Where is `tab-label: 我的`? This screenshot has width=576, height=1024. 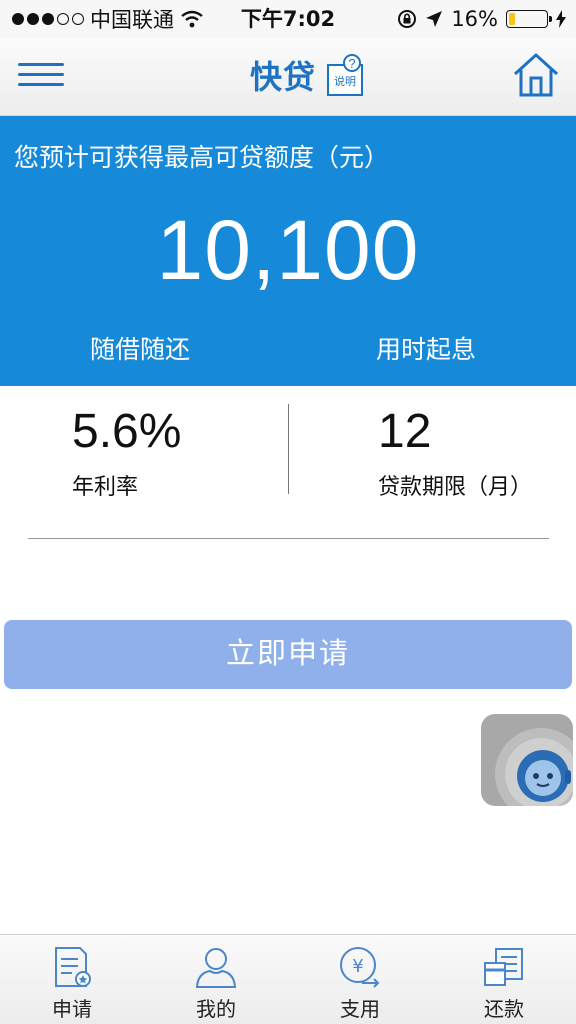
tab-label: 我的 is located at coordinates (216, 1009).